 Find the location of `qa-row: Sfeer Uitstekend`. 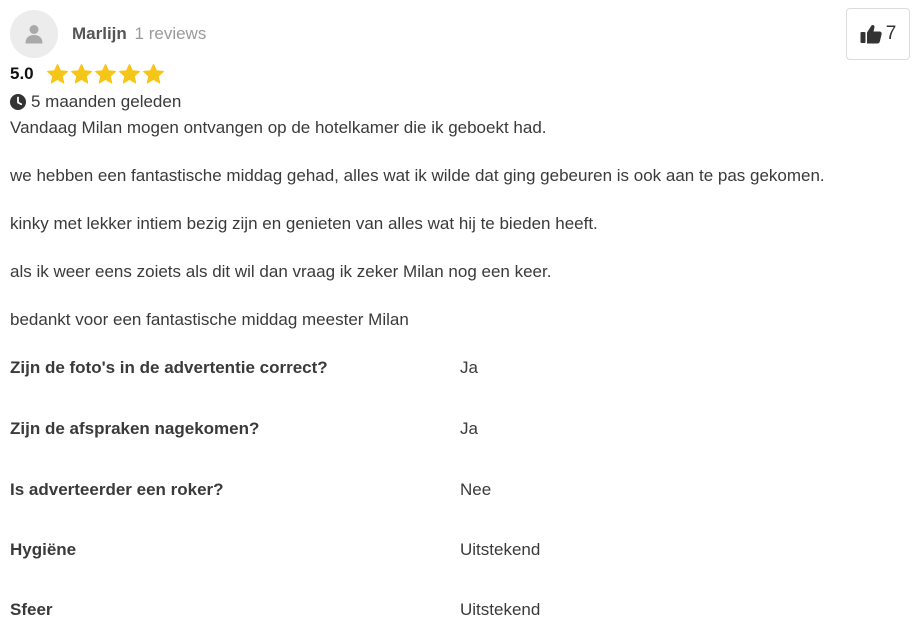

qa-row: Sfeer Uitstekend is located at coordinates (457, 612).